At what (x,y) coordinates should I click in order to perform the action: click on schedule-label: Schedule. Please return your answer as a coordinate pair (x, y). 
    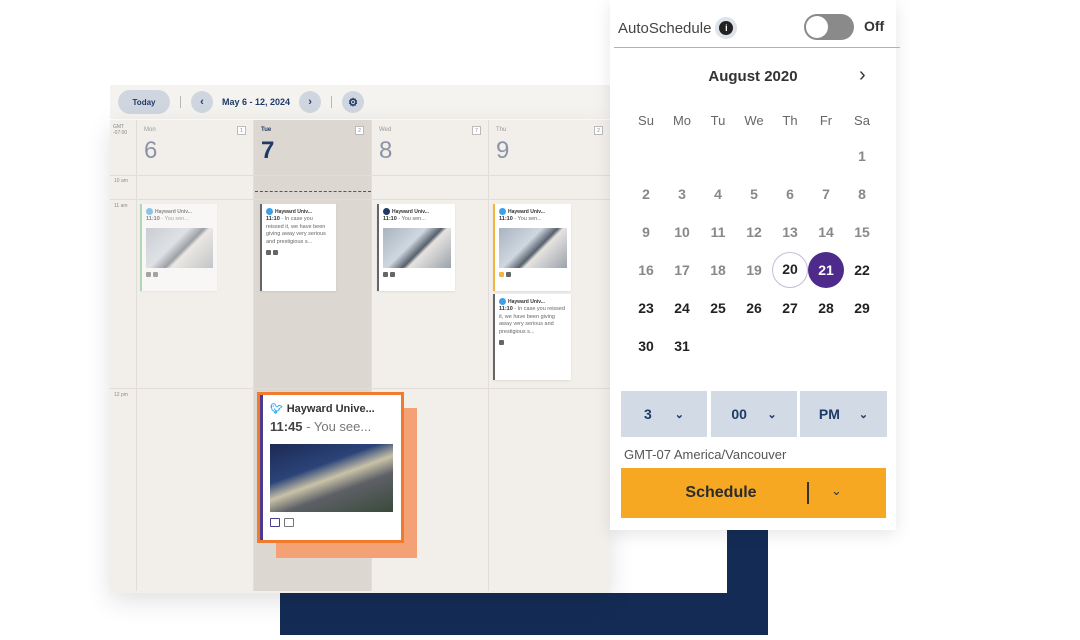
    Looking at the image, I should click on (721, 492).